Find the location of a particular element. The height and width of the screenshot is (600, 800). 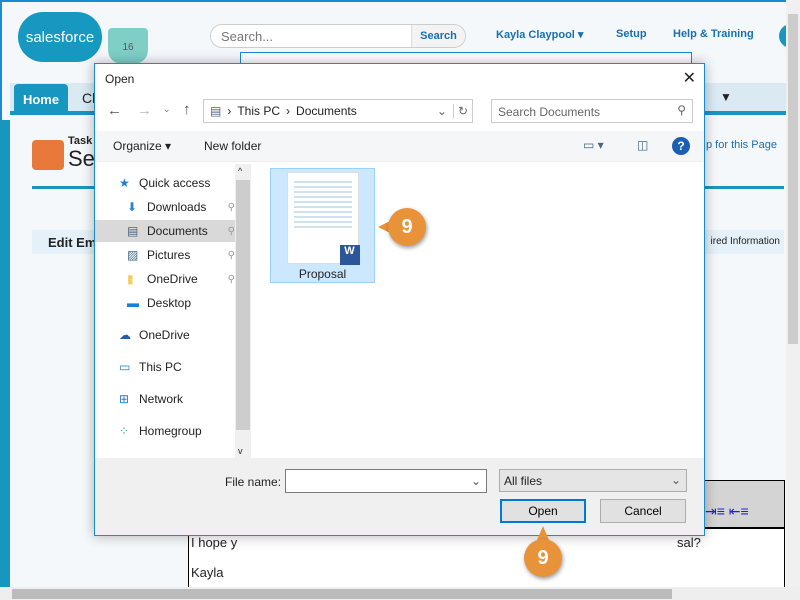

cancel-button: Cancel is located at coordinates (643, 511).